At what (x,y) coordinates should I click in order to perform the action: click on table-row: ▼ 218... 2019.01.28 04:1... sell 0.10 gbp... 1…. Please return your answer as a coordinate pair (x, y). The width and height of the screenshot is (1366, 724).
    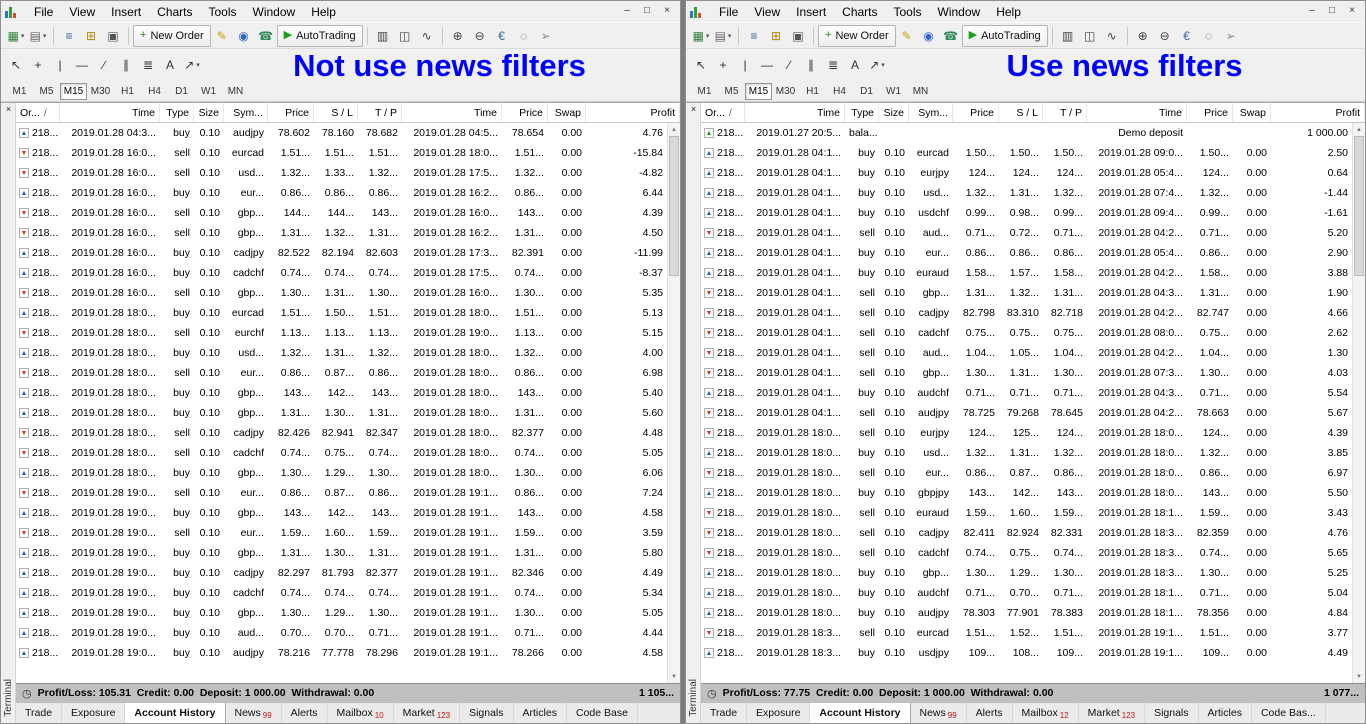
    Looking at the image, I should click on (1026, 293).